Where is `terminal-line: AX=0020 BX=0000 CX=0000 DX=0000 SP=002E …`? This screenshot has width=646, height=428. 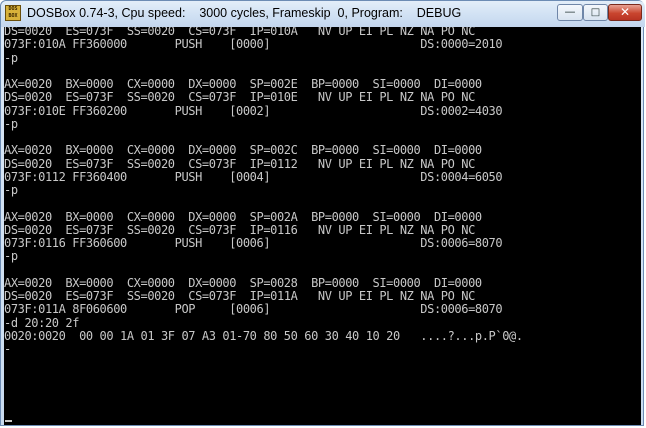 terminal-line: AX=0020 BX=0000 CX=0000 DX=0000 SP=002E … is located at coordinates (243, 84).